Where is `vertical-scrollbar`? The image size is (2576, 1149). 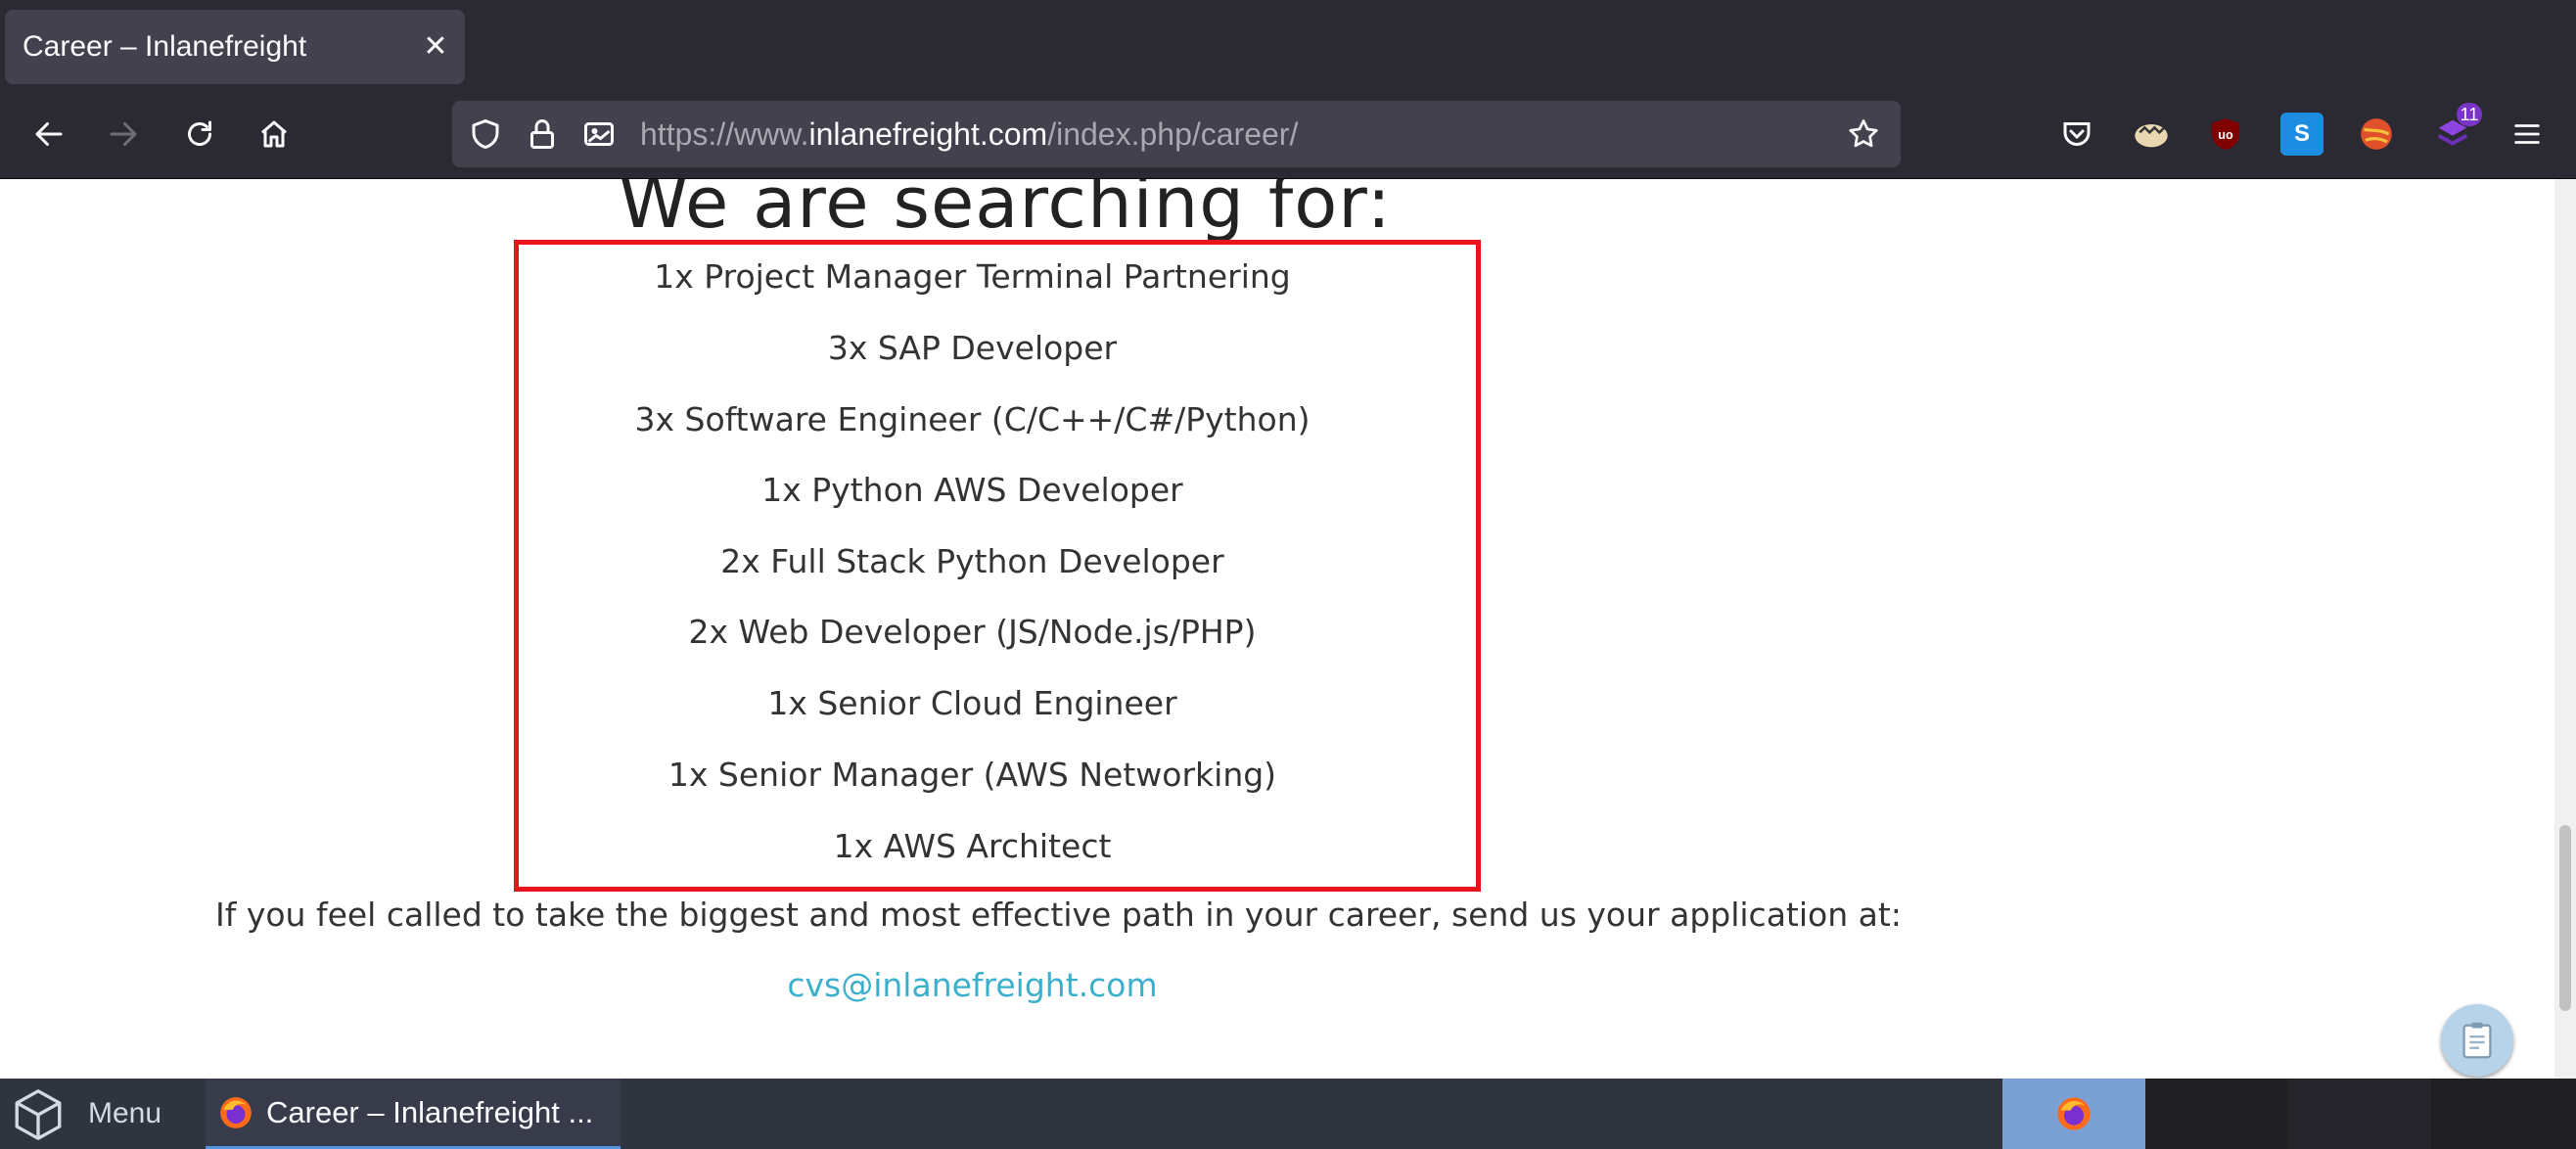 vertical-scrollbar is located at coordinates (2565, 629).